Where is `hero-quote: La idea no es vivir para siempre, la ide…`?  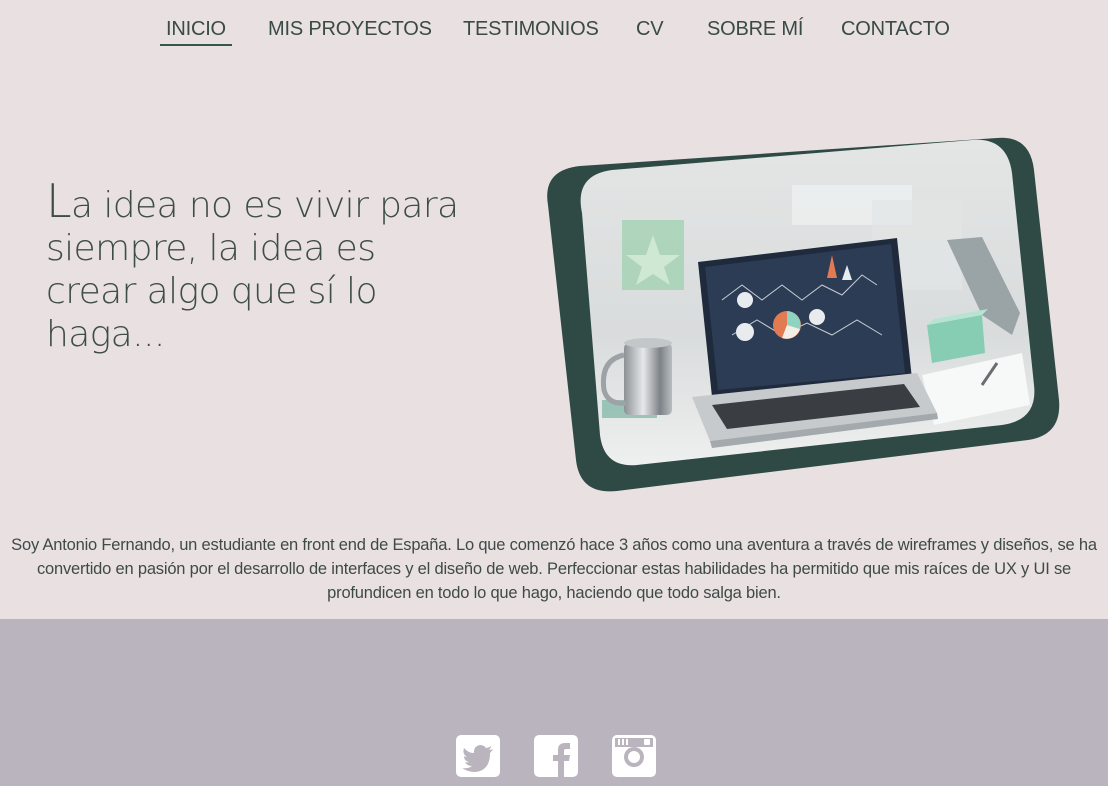
hero-quote: La idea no es vivir para siempre, la ide… is located at coordinates (261, 267).